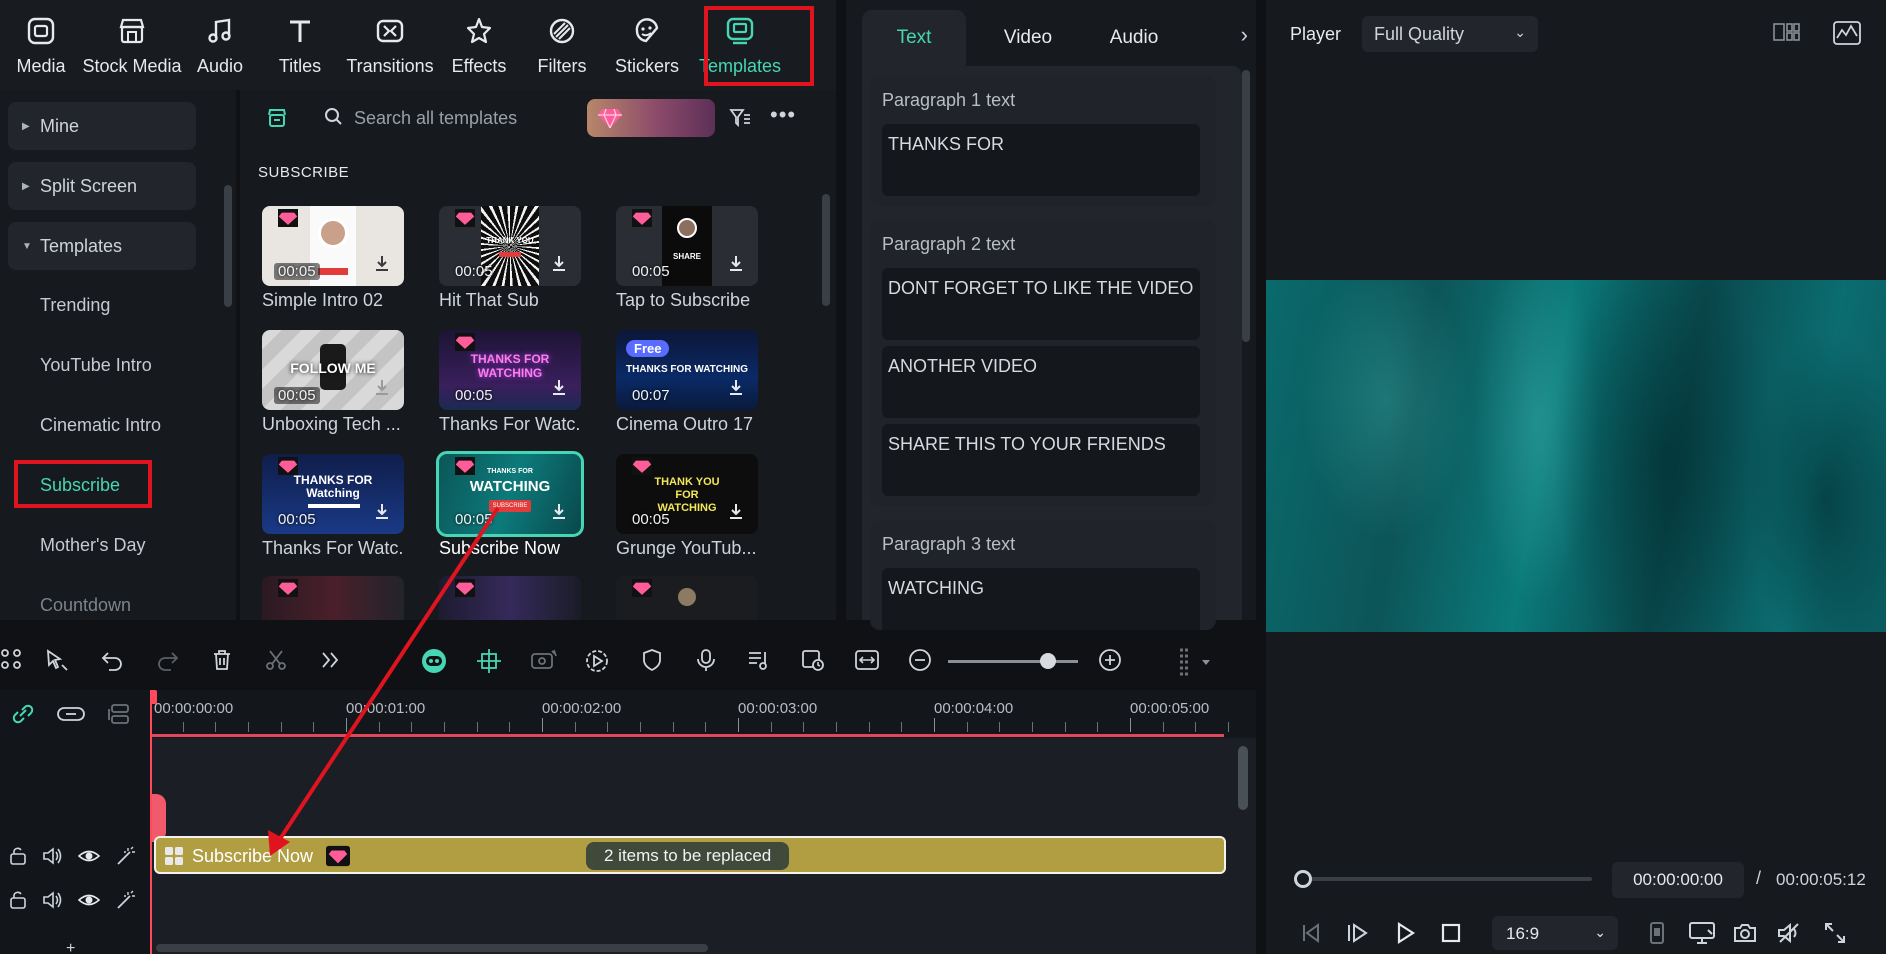 This screenshot has height=954, width=1886. I want to click on tab-filters: Filters, so click(562, 45).